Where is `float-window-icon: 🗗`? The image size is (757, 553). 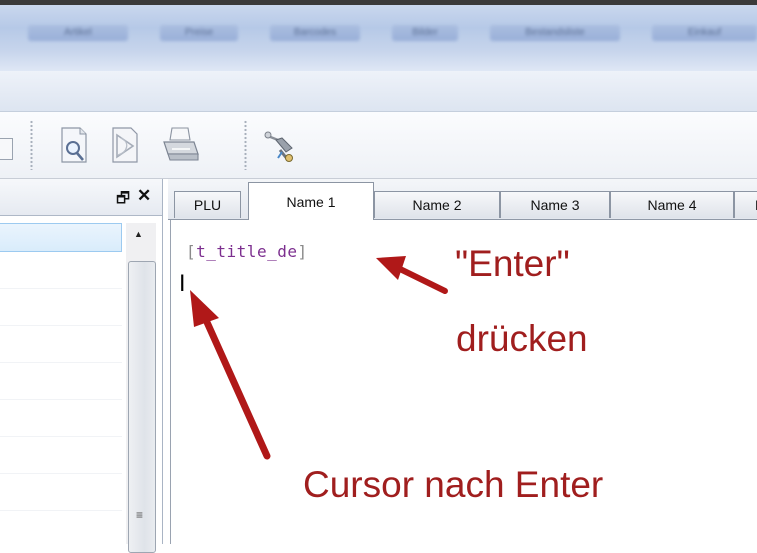 float-window-icon: 🗗 is located at coordinates (123, 200).